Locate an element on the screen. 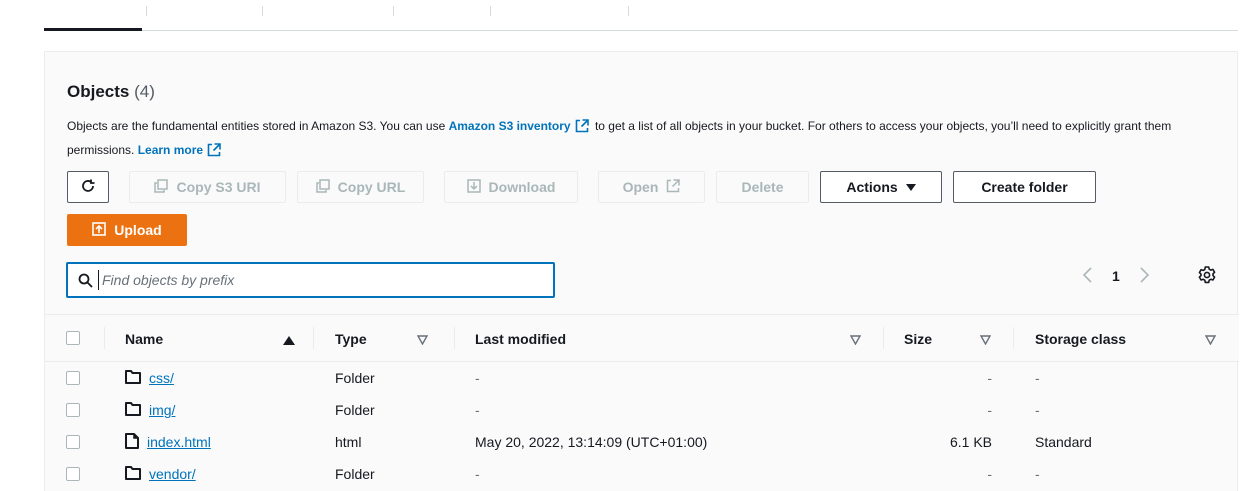  object-count: (4) is located at coordinates (144, 91).